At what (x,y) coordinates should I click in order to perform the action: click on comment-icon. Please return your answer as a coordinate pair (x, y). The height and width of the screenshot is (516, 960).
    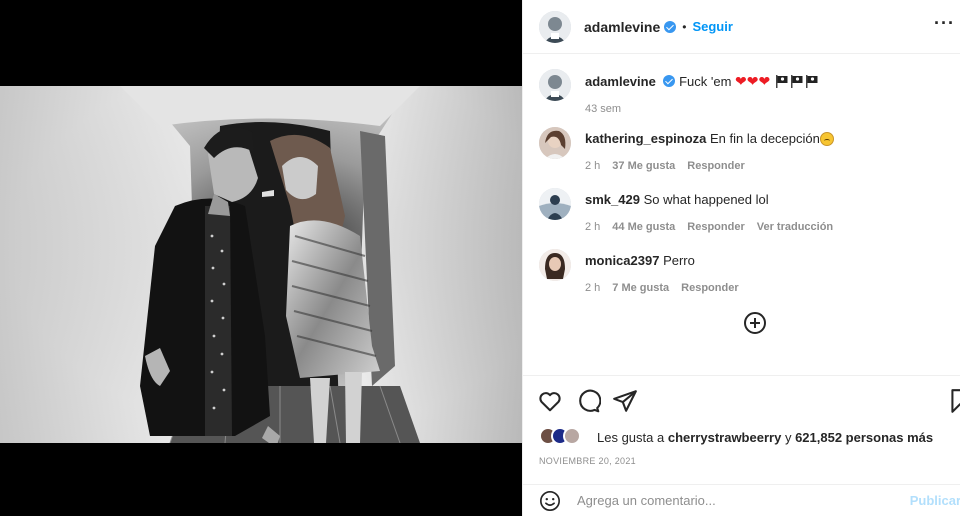
    Looking at the image, I should click on (588, 401).